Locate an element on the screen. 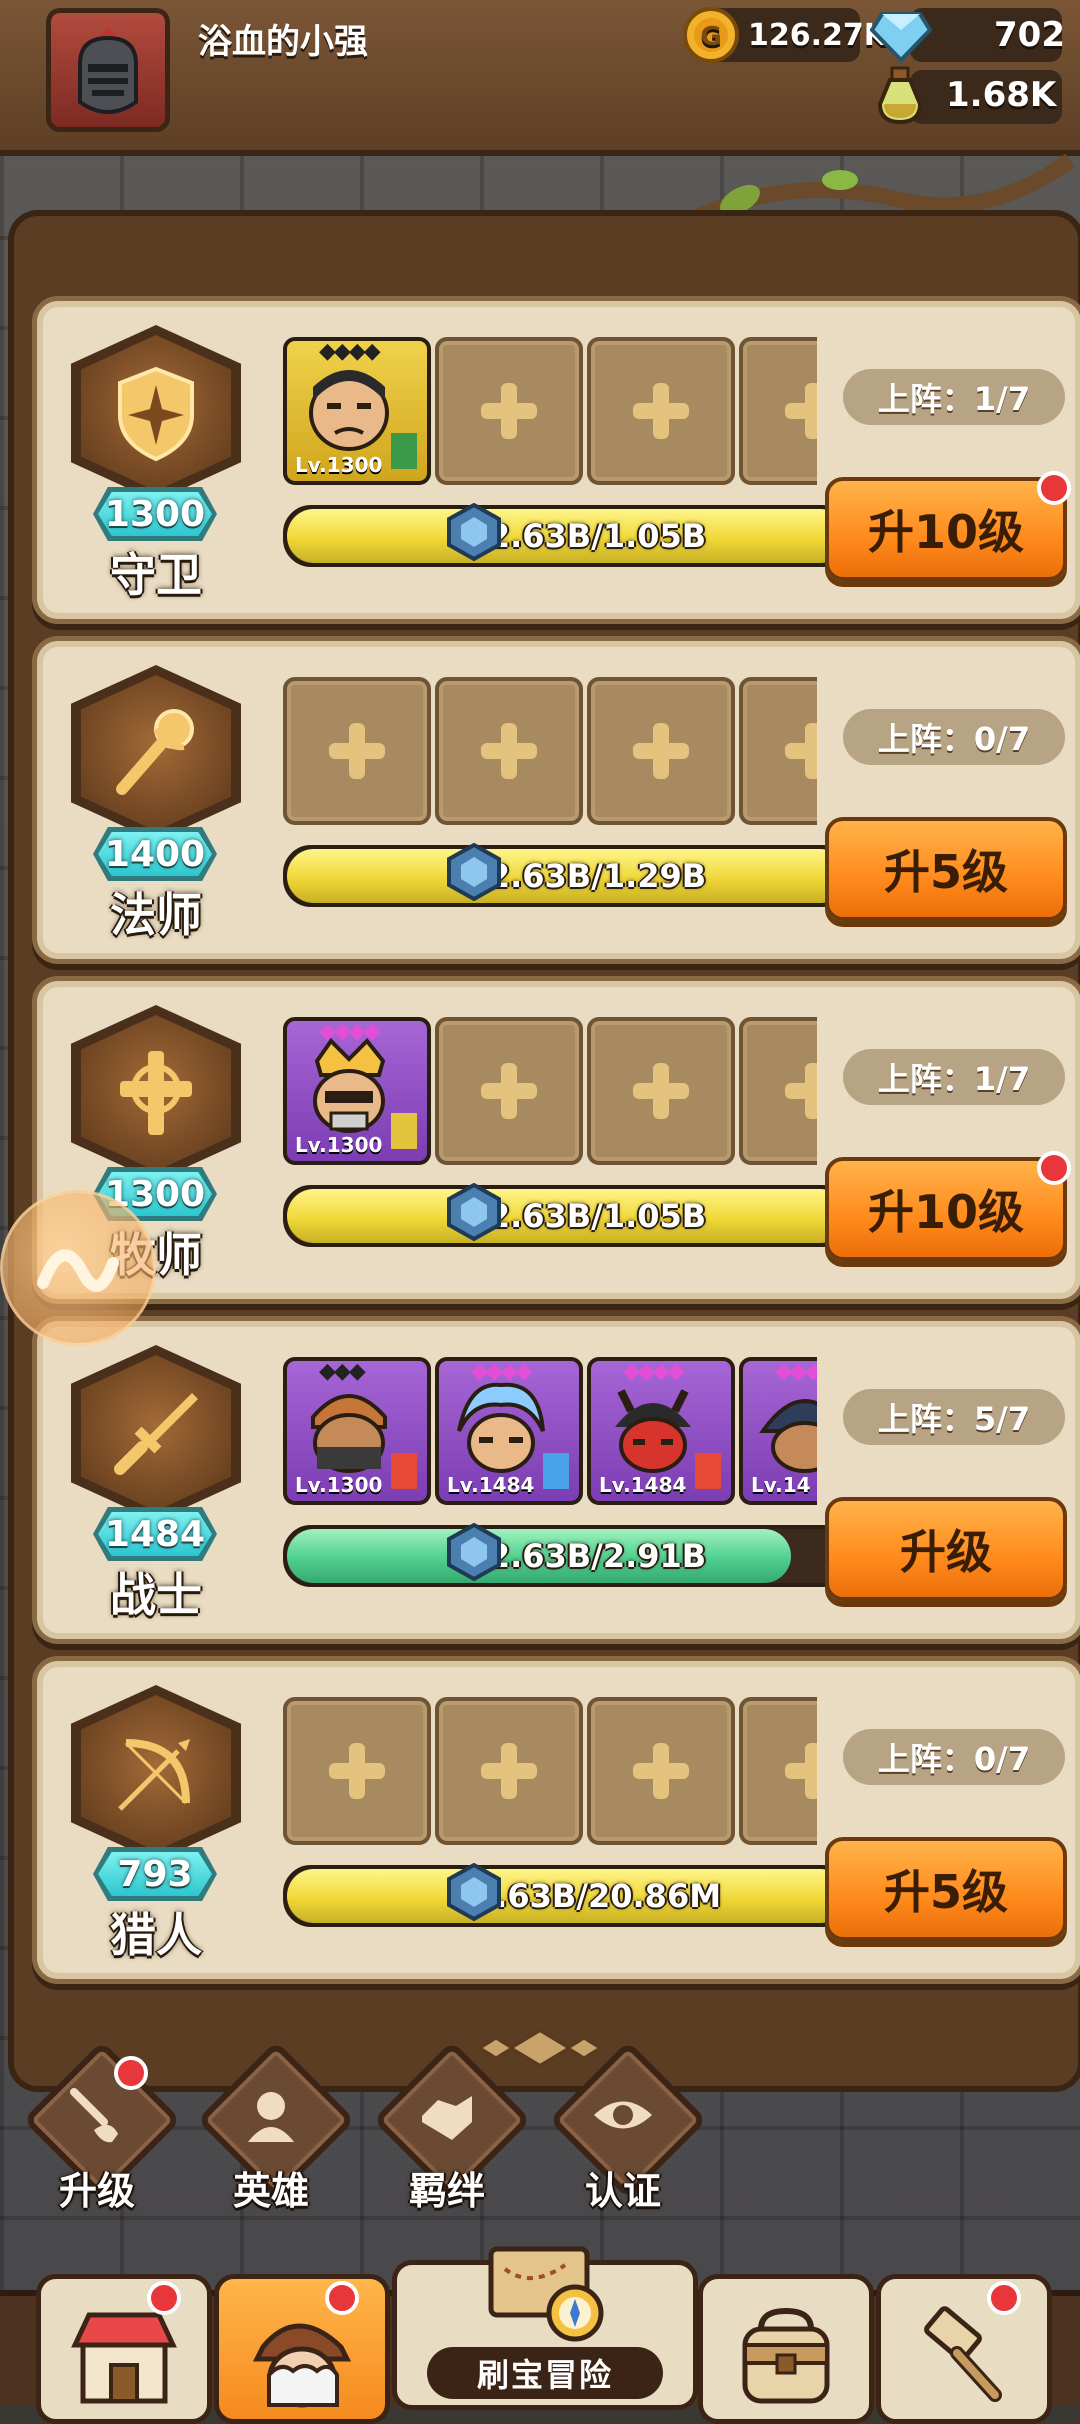  deploy-count: 上阵：0/7 is located at coordinates (954, 737).